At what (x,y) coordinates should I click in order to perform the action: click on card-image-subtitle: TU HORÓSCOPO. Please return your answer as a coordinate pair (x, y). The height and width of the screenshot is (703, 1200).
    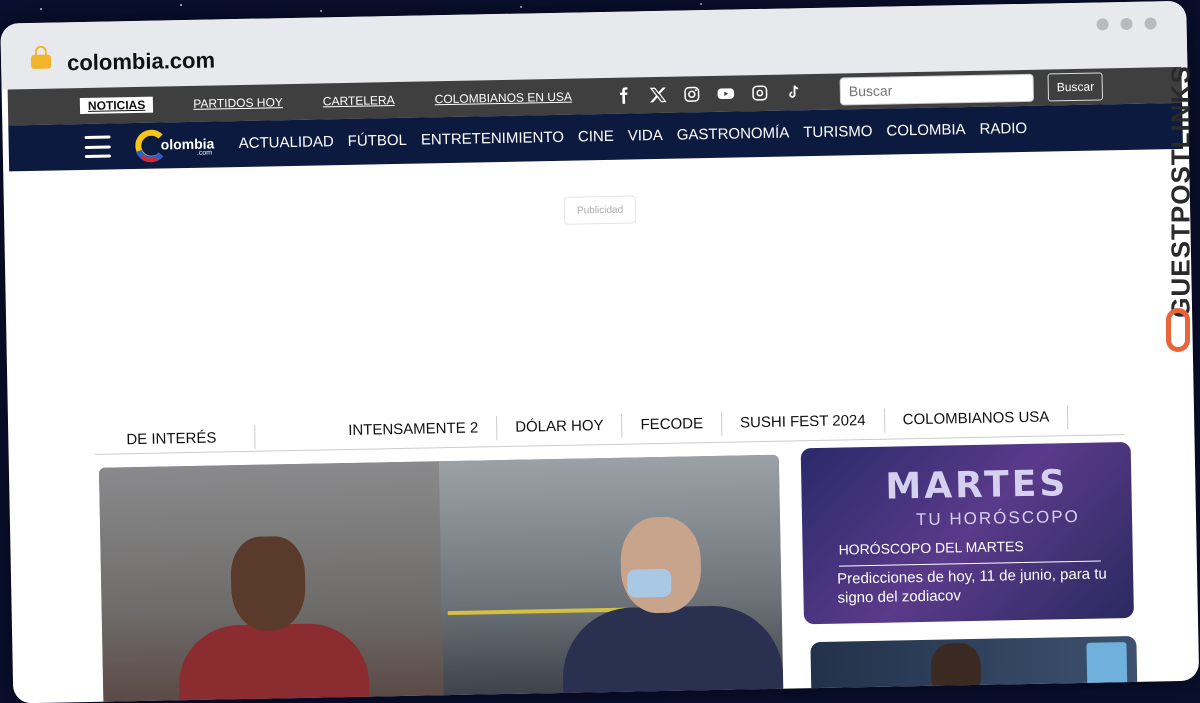
    Looking at the image, I should click on (997, 518).